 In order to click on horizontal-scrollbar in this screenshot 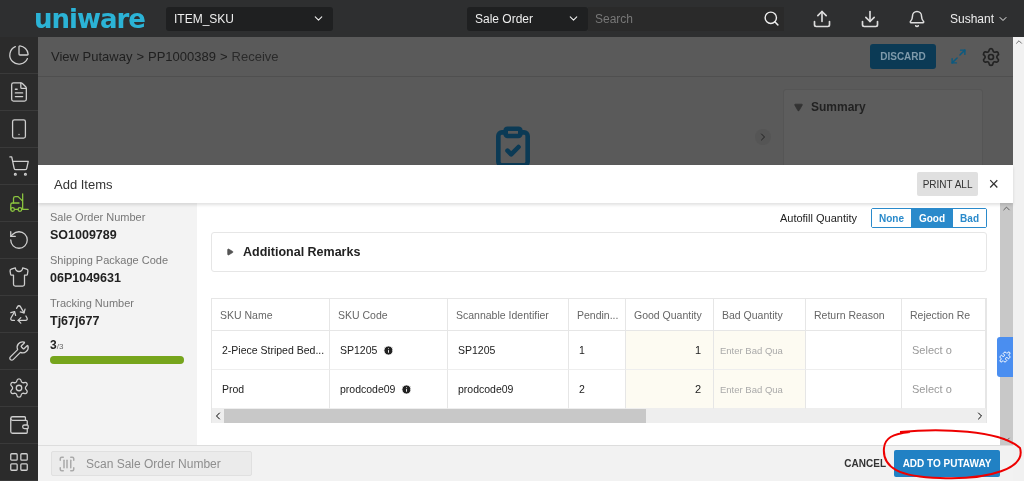, I will do `click(599, 416)`.